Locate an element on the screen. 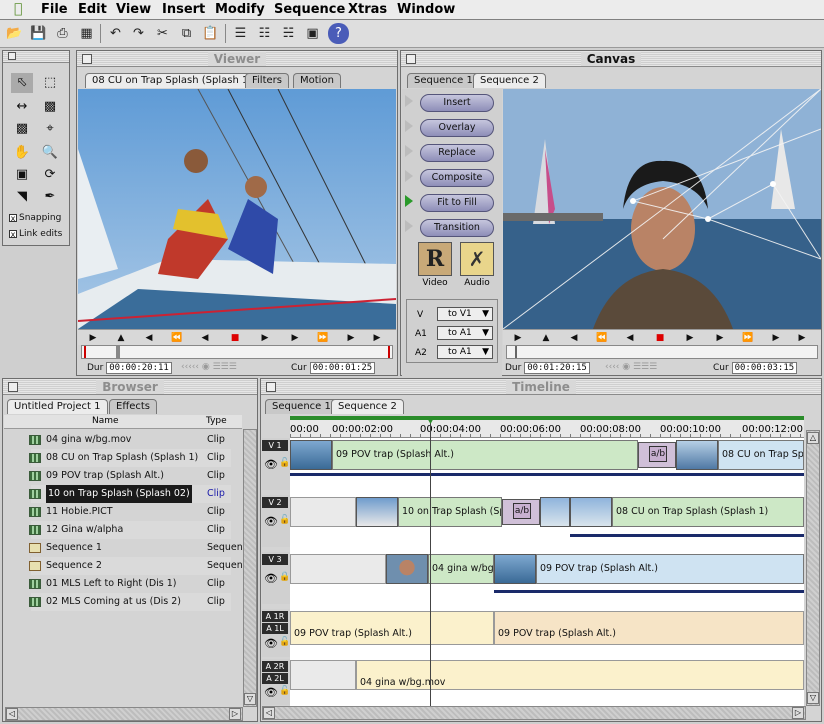 This screenshot has height=724, width=824. v2-clip-cu-trap: 08 CU on Trap Splash (Splash 1) is located at coordinates (708, 512).